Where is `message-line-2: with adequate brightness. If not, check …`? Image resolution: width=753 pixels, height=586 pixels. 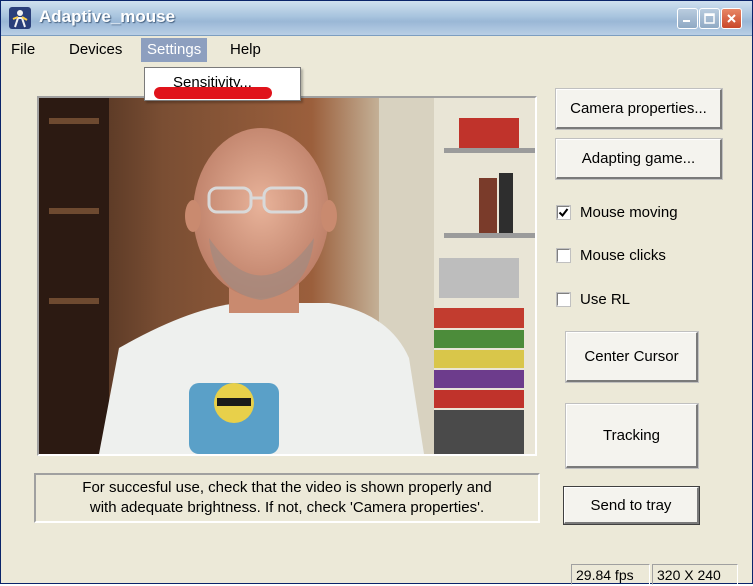
message-line-2: with adequate brightness. If not, check … is located at coordinates (287, 507).